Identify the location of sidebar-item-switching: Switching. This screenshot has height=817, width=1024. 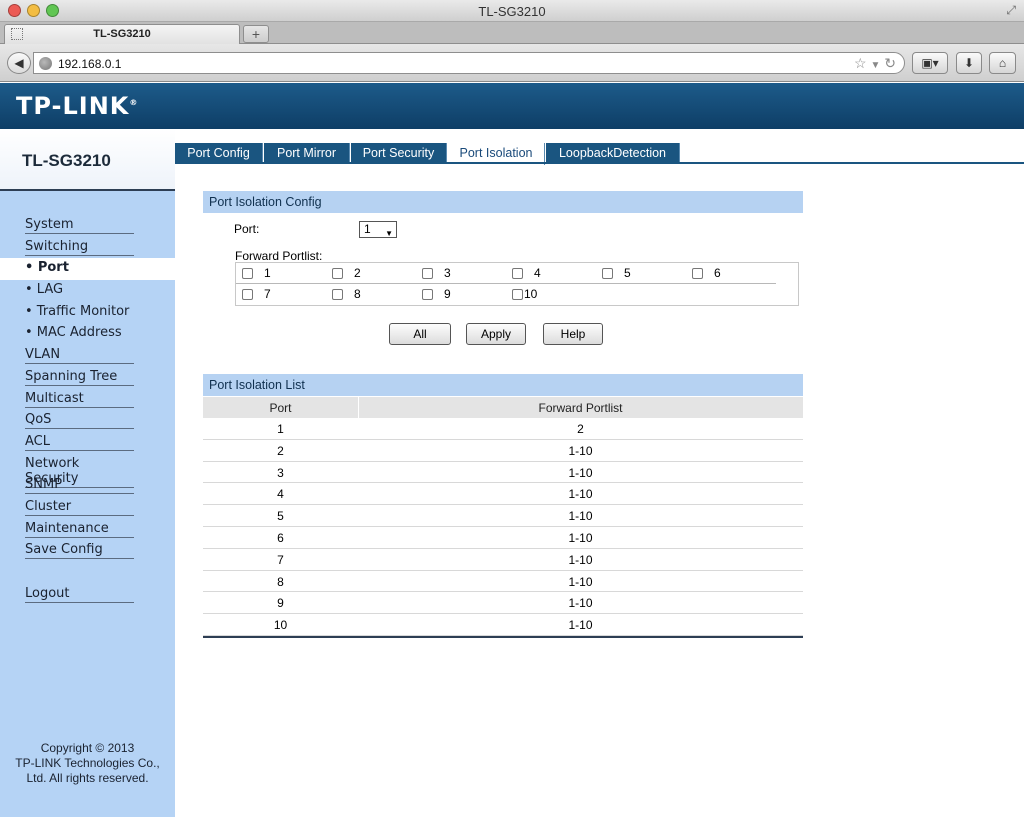
(87, 248).